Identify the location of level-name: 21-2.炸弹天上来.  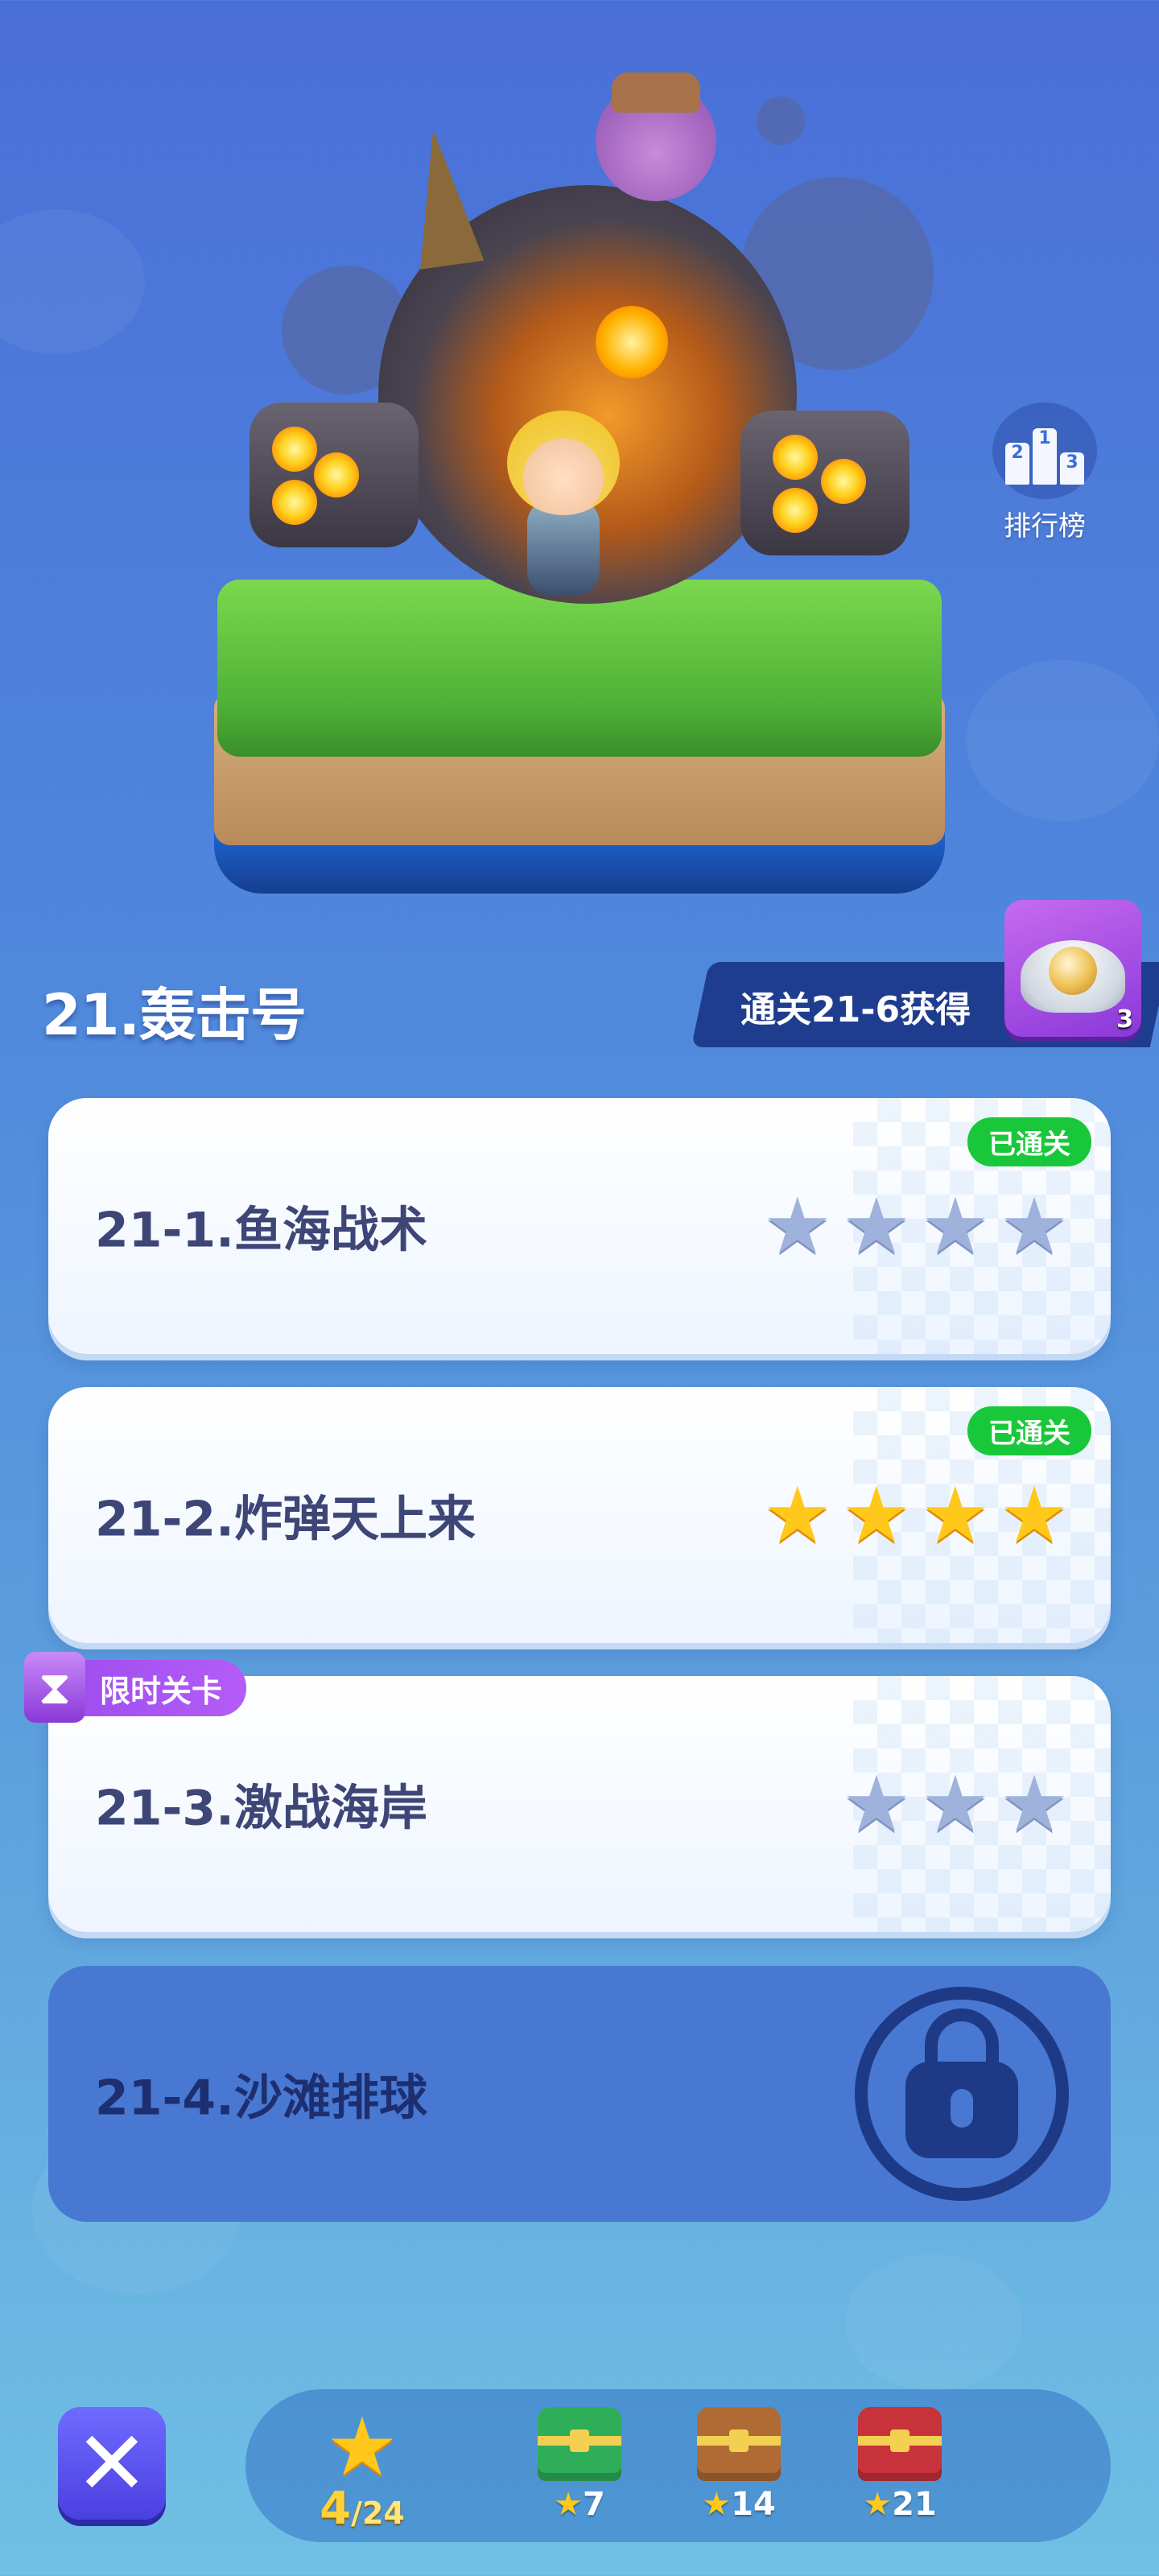
(285, 1519).